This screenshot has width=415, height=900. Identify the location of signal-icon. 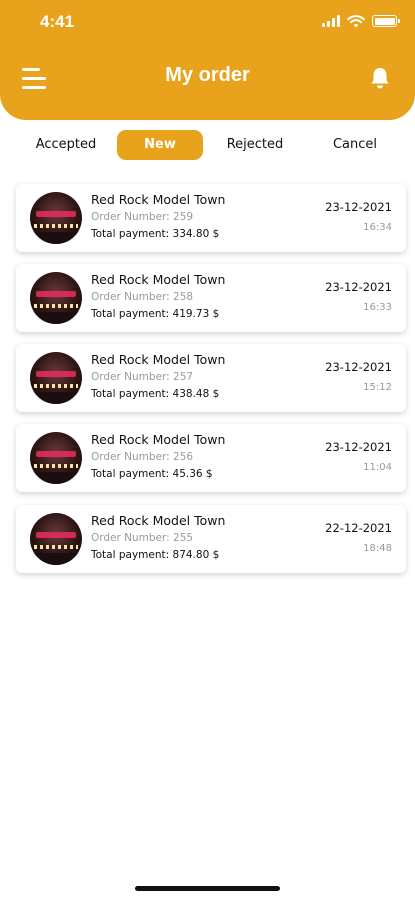
(331, 21).